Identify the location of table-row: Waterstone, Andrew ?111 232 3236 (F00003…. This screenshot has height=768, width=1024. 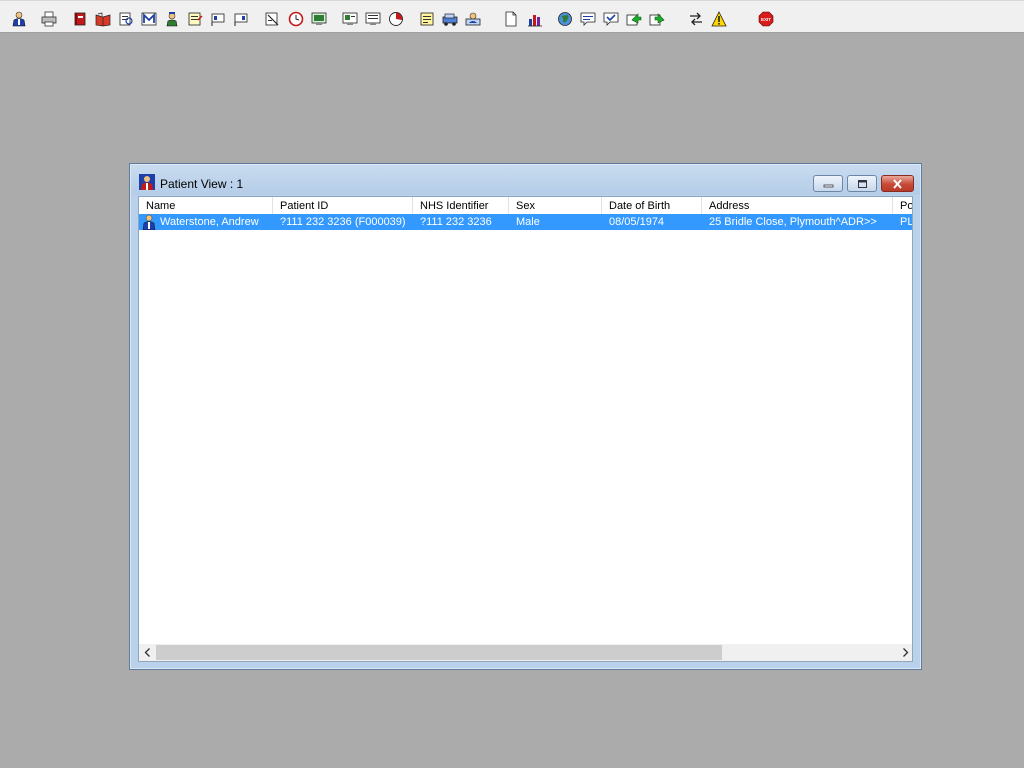
(526, 222).